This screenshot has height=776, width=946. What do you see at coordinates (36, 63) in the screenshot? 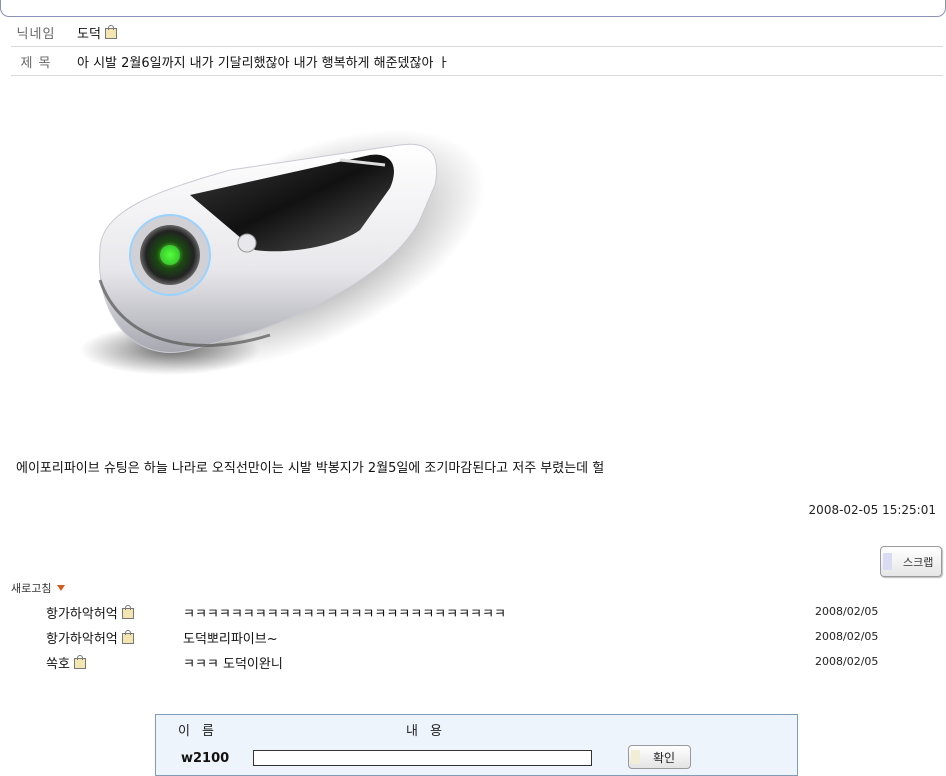
I see `subject-label: 제 목` at bounding box center [36, 63].